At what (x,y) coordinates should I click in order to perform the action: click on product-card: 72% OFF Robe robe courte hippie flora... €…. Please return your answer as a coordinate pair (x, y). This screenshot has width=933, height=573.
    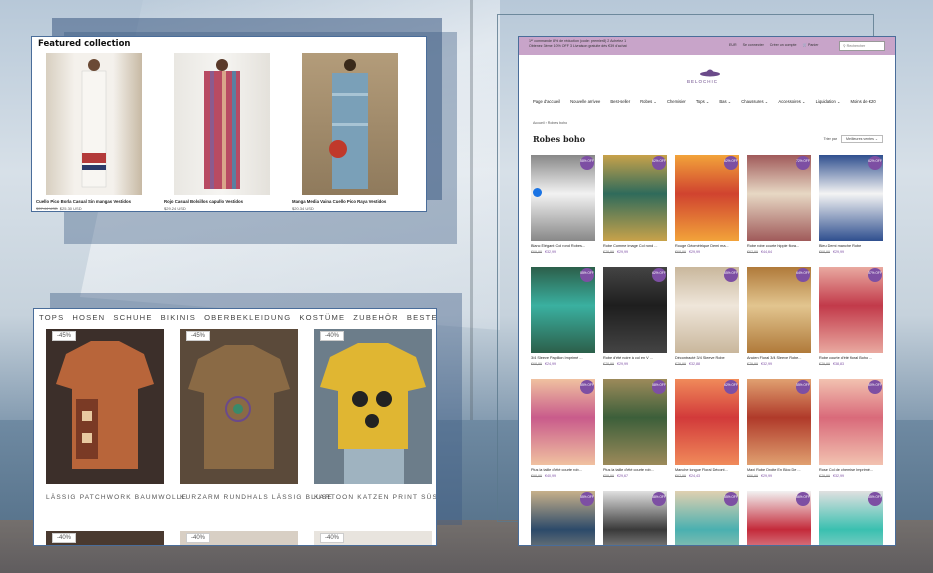
    Looking at the image, I should click on (779, 204).